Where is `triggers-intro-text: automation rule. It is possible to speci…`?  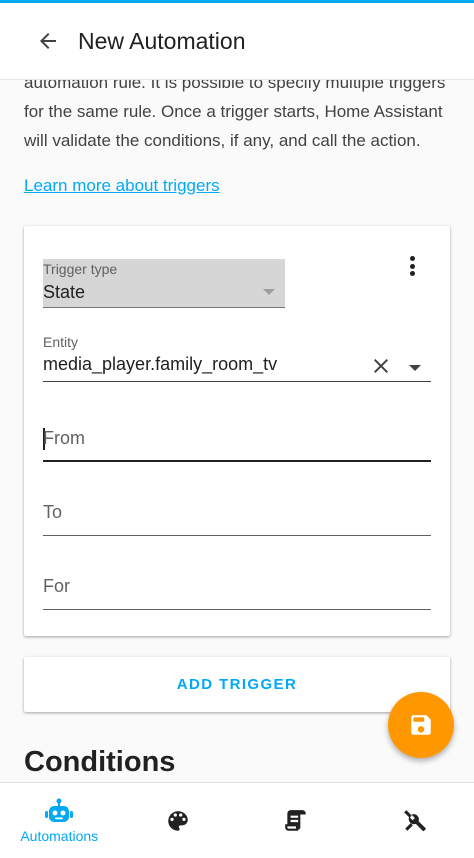
triggers-intro-text: automation rule. It is possible to speci… is located at coordinates (235, 115).